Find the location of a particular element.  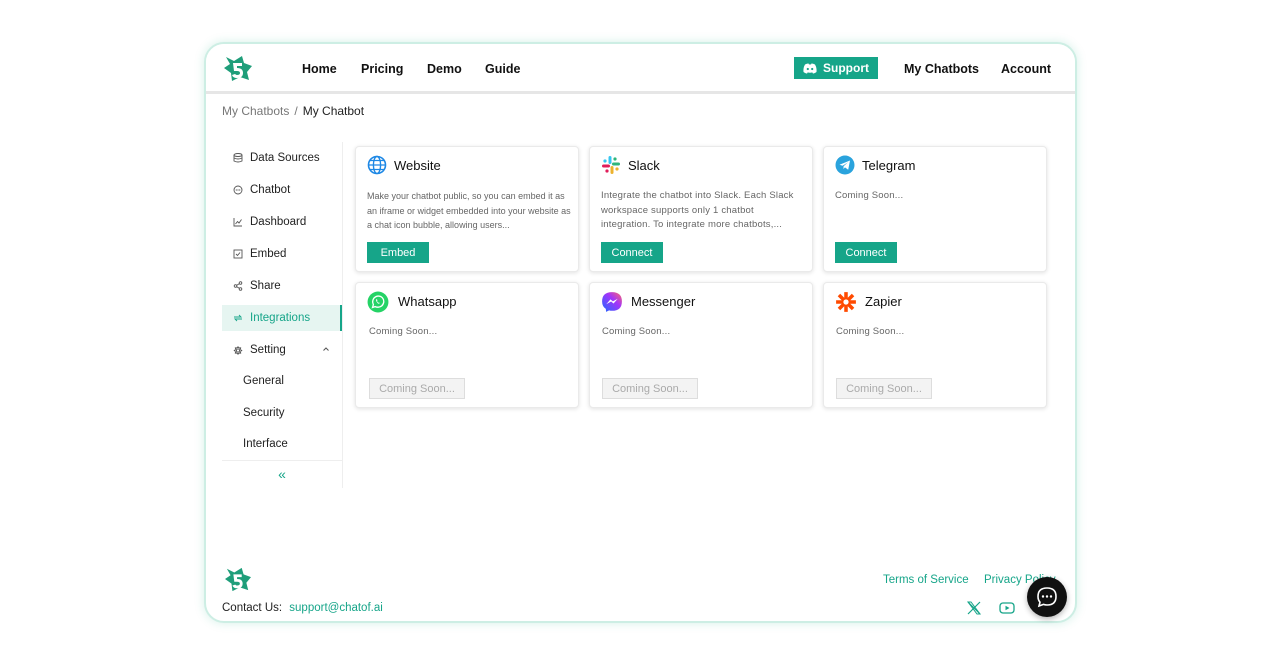

card-title: Whatsapp is located at coordinates (427, 301).